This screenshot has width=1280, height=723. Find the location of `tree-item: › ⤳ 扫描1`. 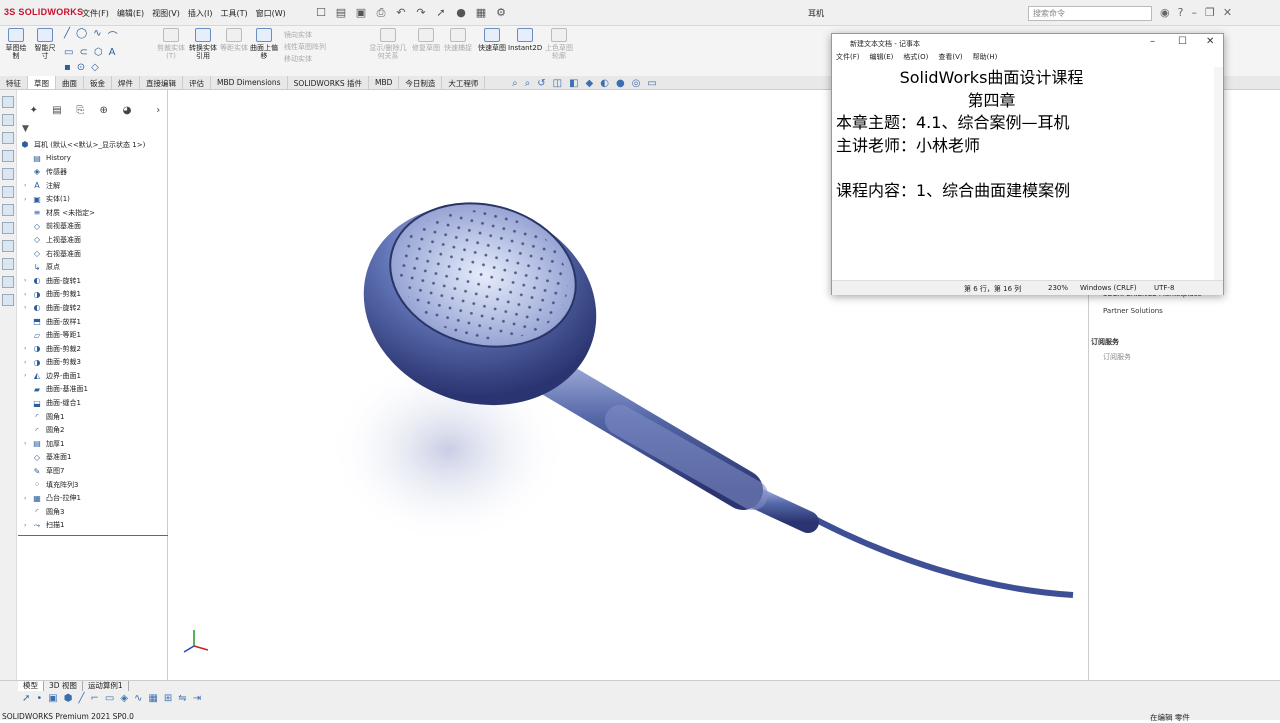

tree-item: › ⤳ 扫描1 is located at coordinates (95, 526).